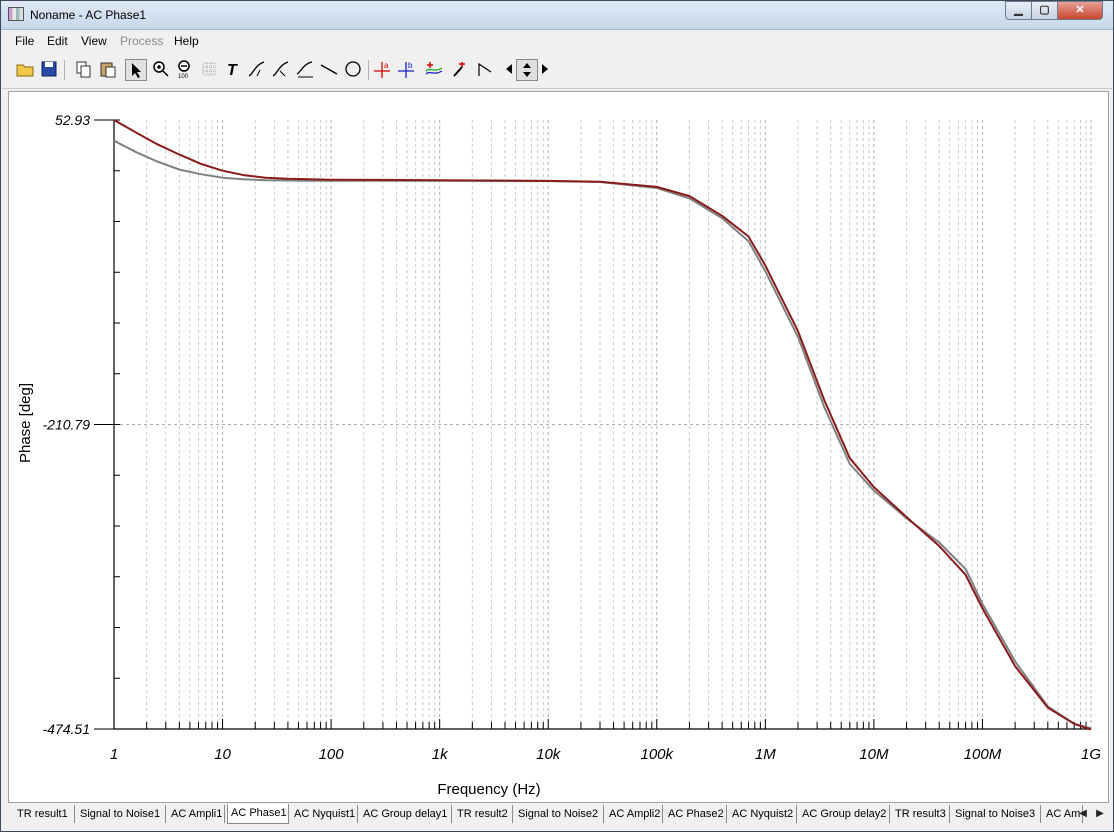 The height and width of the screenshot is (832, 1114). I want to click on x-tick-label: 100, so click(332, 754).